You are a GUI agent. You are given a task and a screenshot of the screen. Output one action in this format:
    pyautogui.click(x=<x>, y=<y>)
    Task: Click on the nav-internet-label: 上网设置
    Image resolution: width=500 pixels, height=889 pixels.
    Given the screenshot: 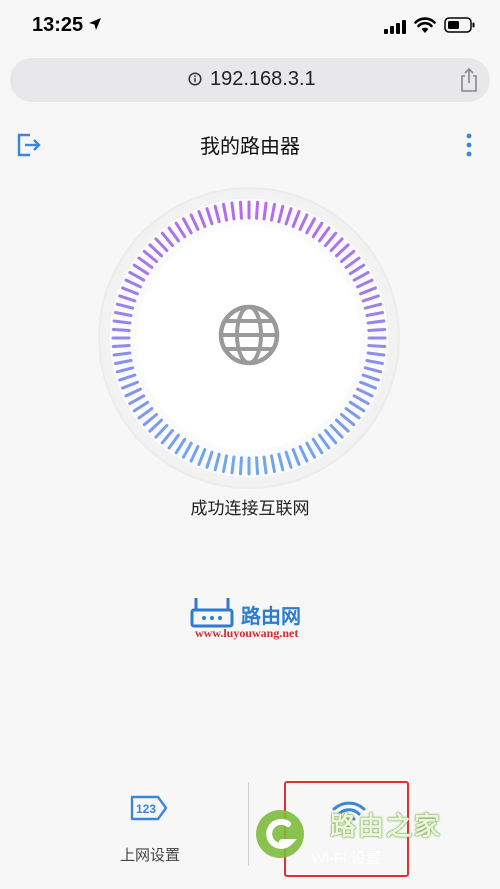 What is the action you would take?
    pyautogui.click(x=149, y=855)
    